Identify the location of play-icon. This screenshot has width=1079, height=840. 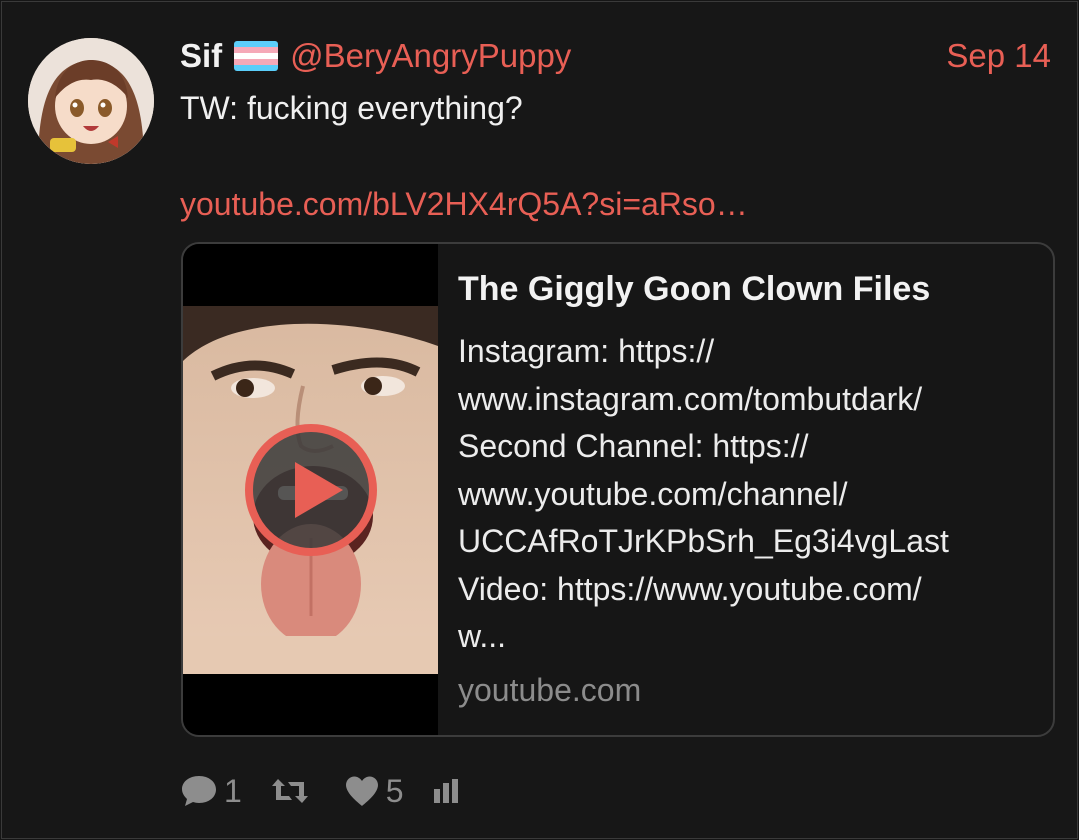
(311, 490).